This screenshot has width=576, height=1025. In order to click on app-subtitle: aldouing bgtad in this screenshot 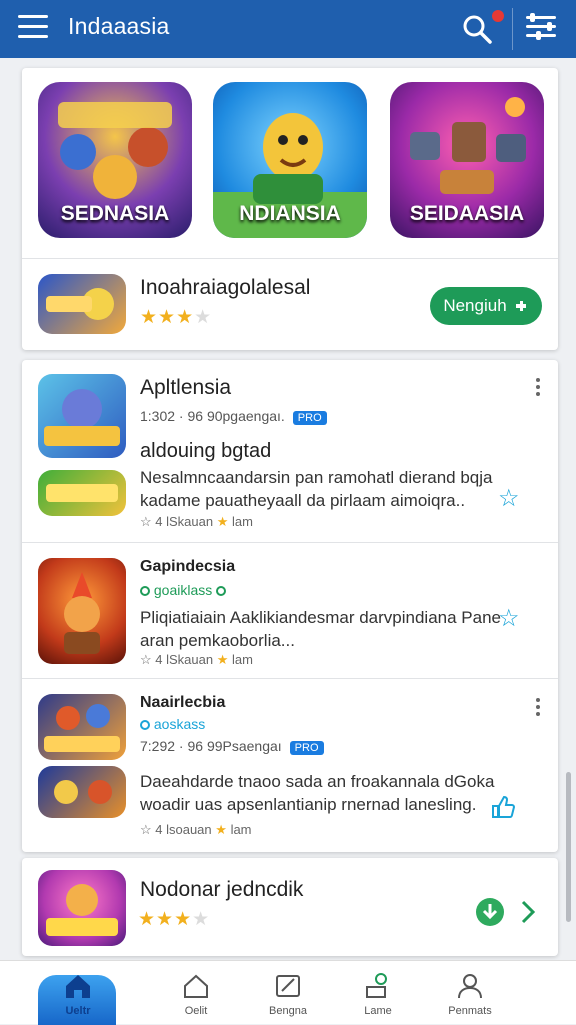, I will do `click(206, 451)`.